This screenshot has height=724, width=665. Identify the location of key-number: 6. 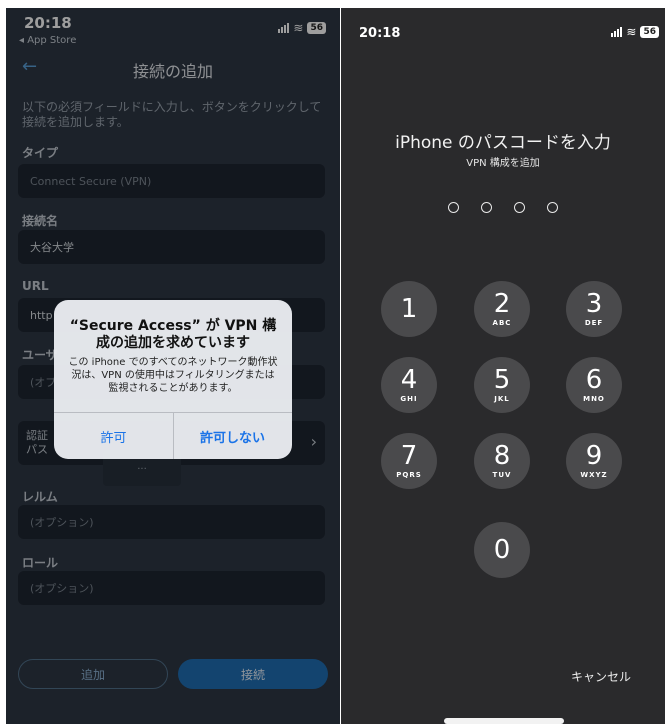
(594, 380).